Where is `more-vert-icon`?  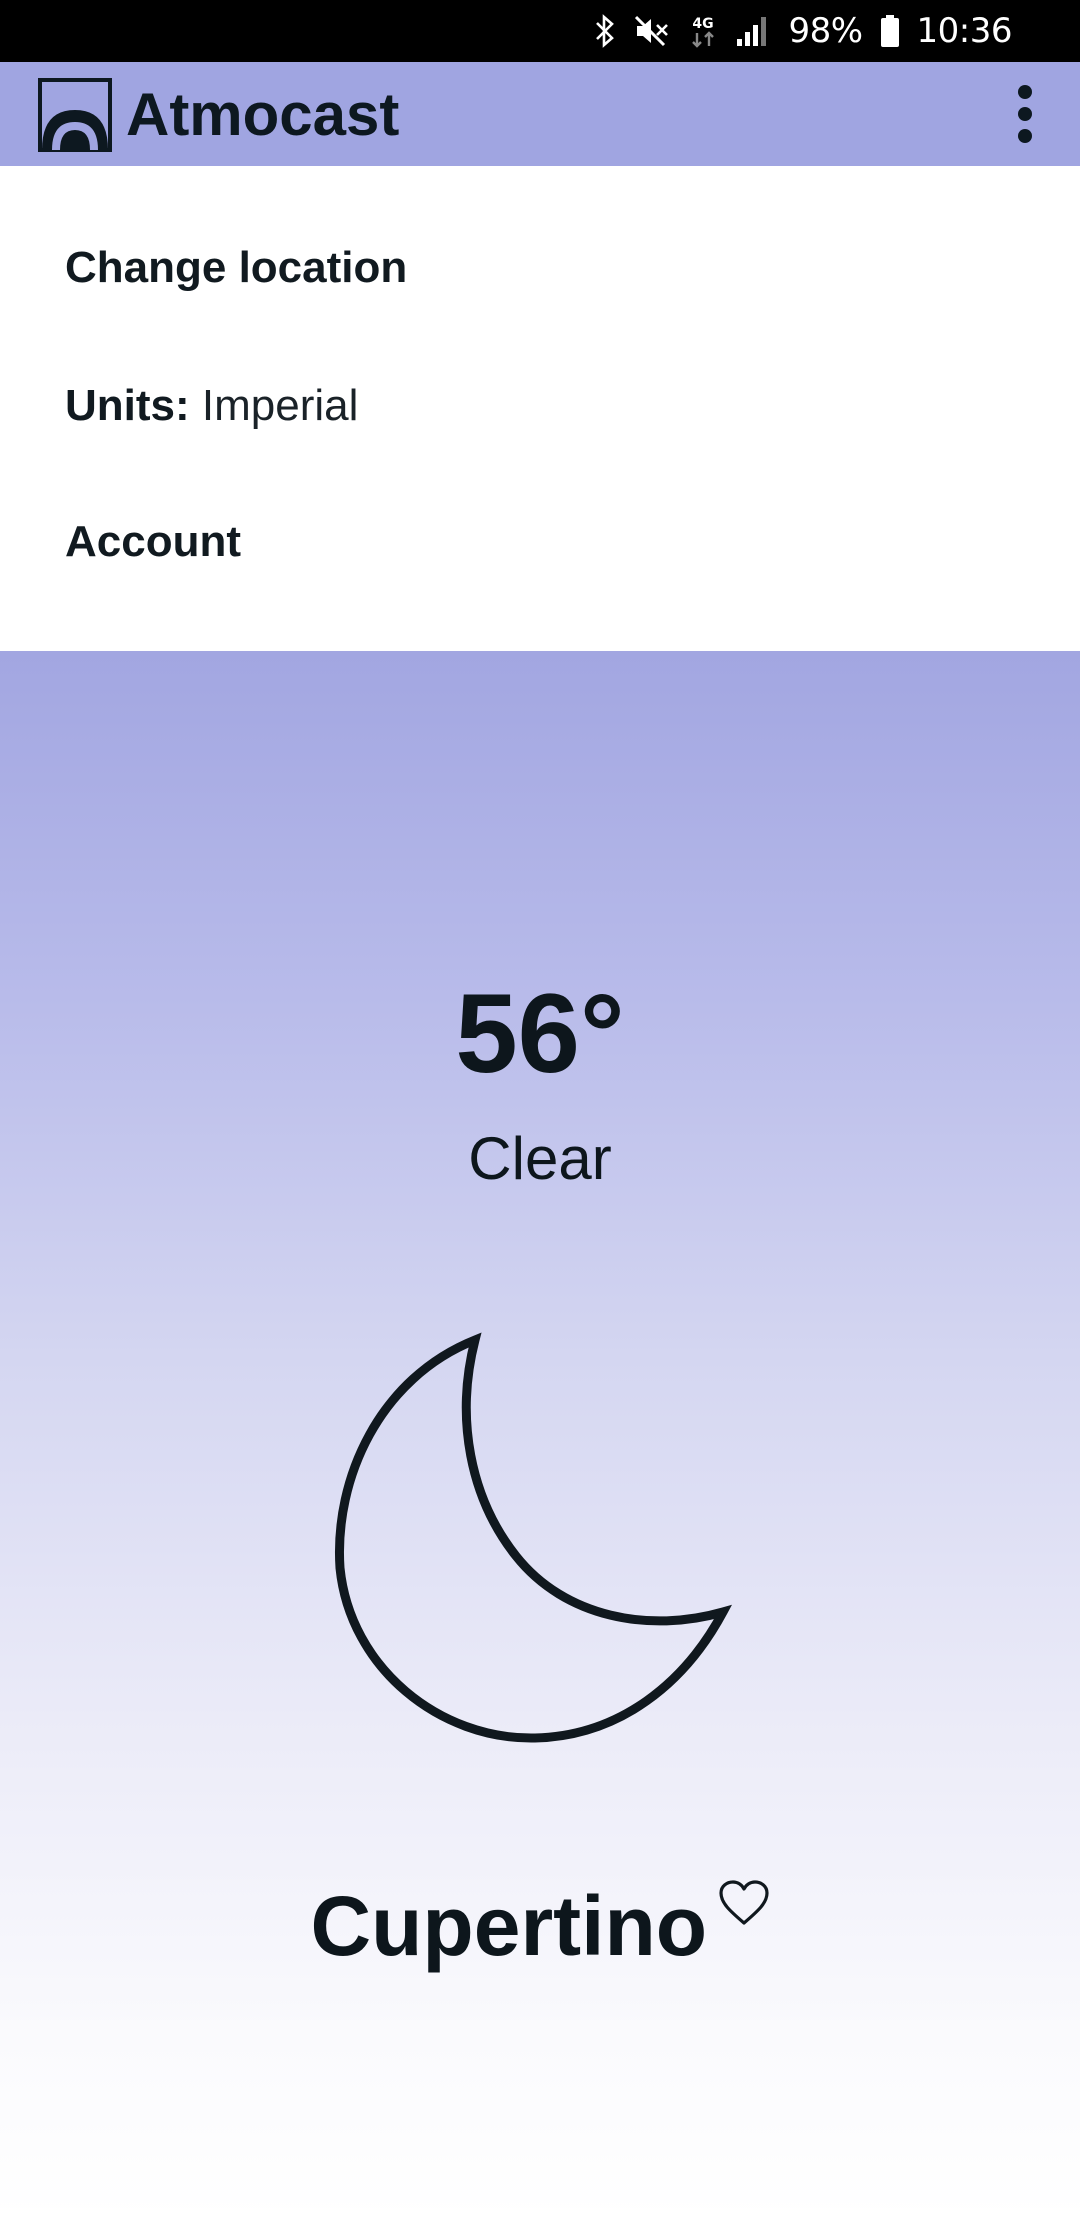 more-vert-icon is located at coordinates (1025, 92).